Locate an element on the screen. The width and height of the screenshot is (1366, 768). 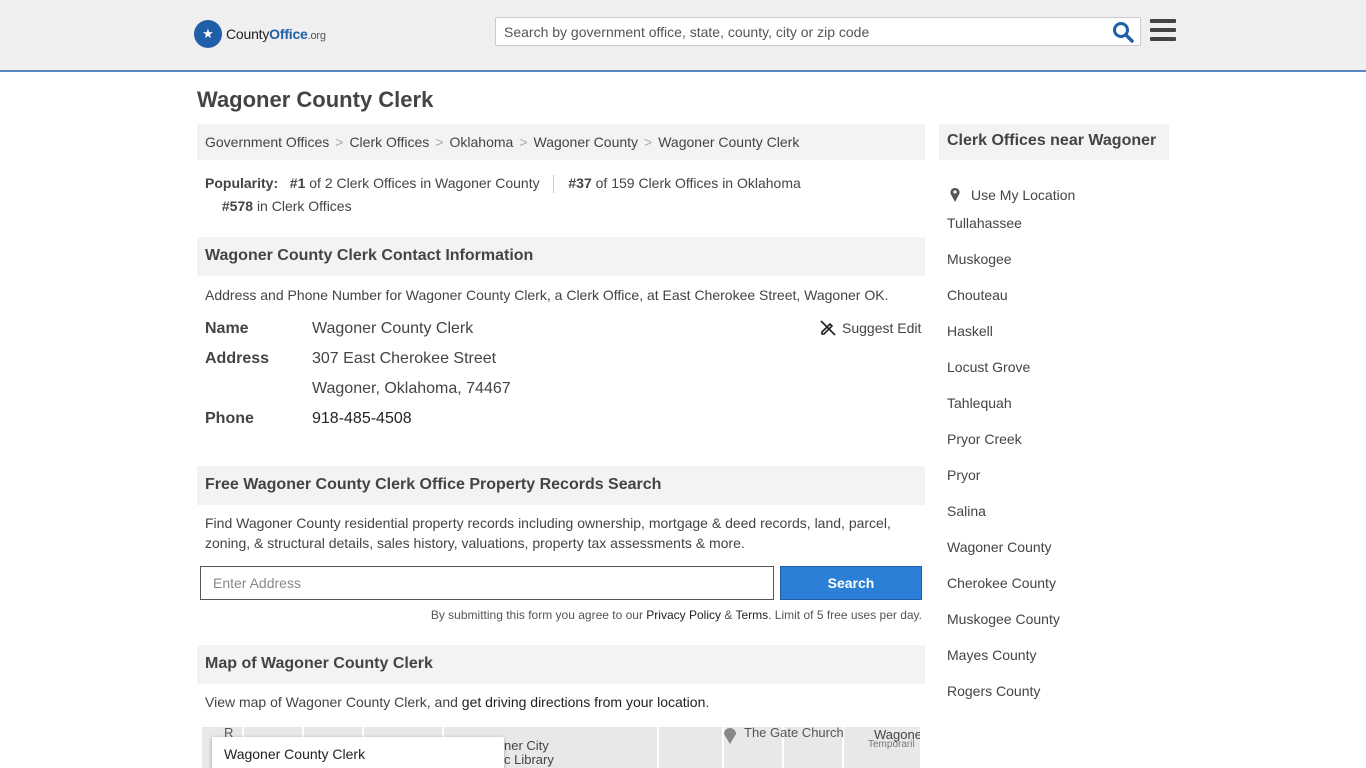
site-search-input is located at coordinates (801, 31).